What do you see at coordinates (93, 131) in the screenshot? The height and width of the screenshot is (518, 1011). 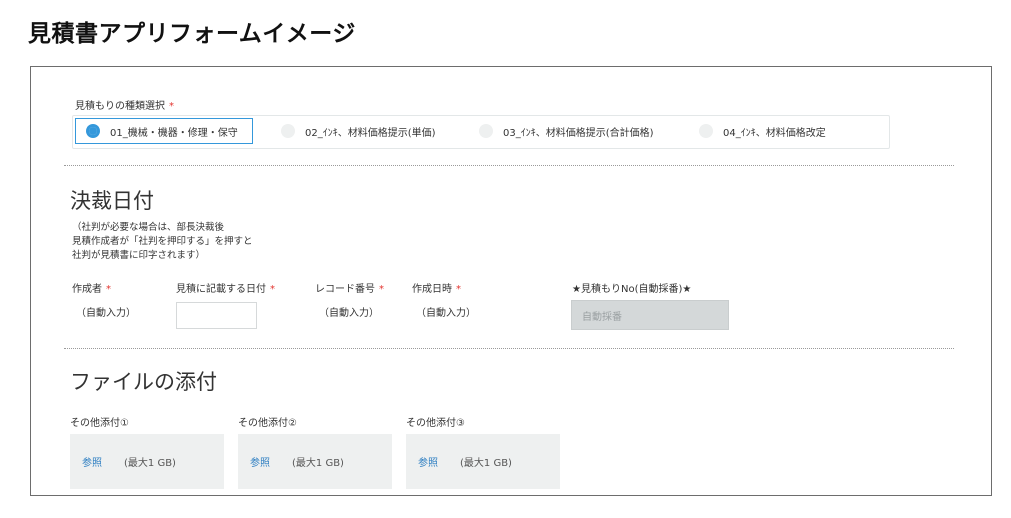 I see `radio-selected-icon` at bounding box center [93, 131].